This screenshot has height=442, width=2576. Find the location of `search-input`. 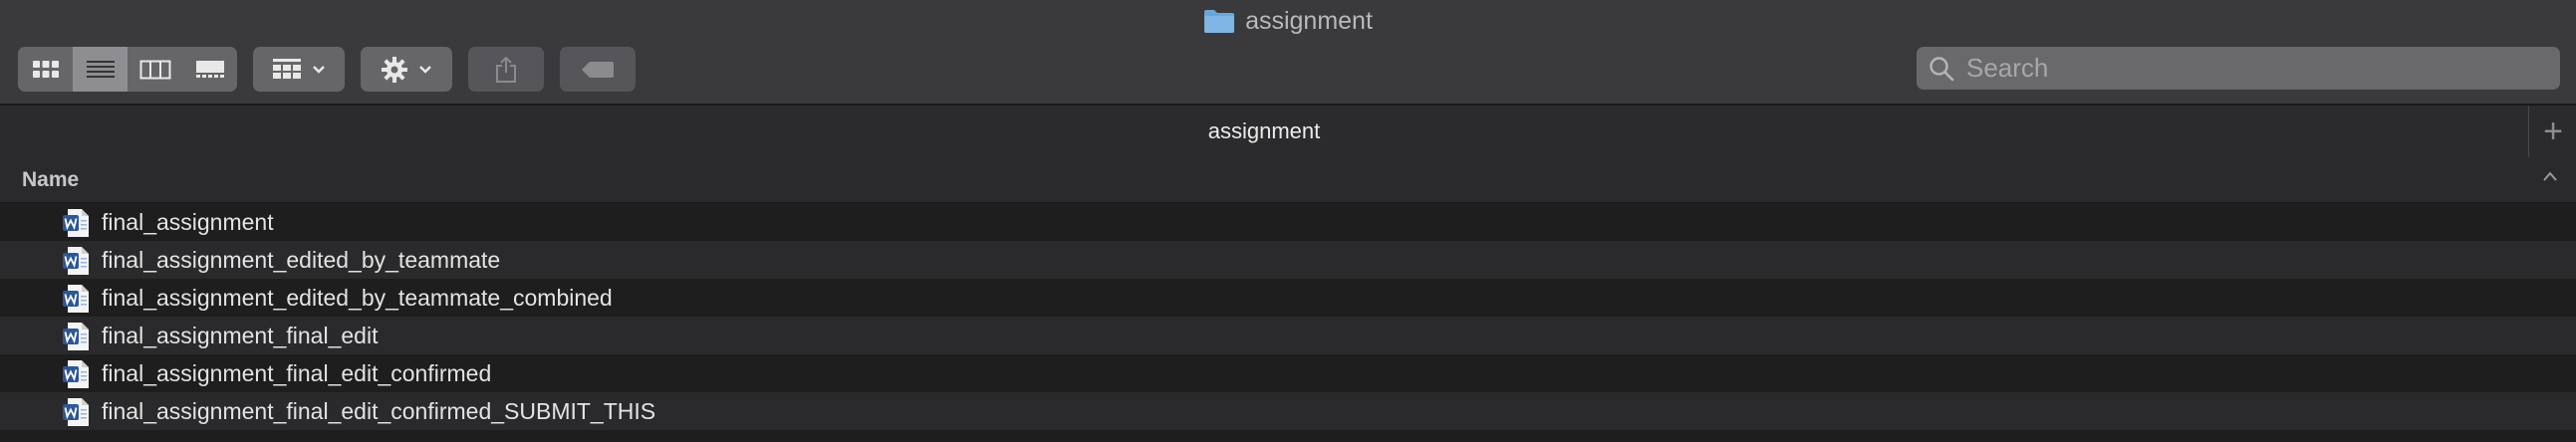

search-input is located at coordinates (2255, 68).